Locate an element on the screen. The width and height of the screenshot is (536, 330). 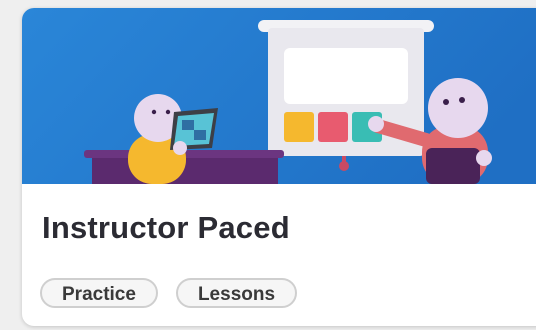
tag-list: Practice Lessons is located at coordinates (169, 293).